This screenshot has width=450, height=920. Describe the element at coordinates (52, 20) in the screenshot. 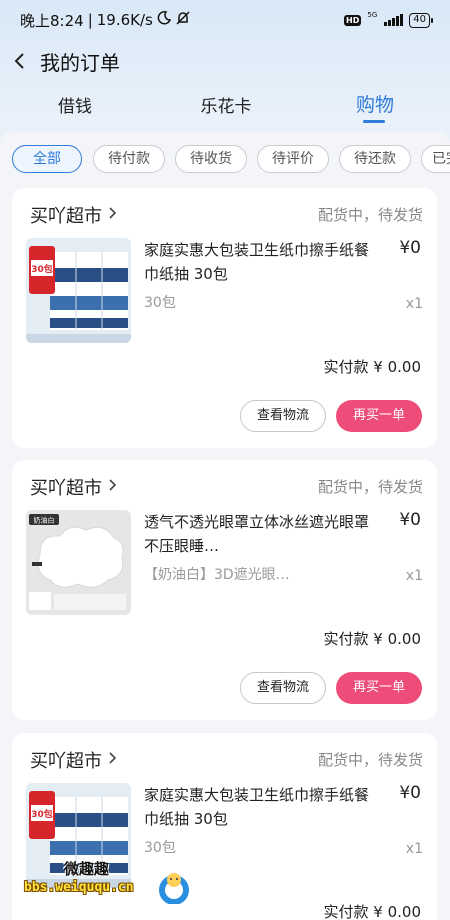

I see `status-time: 晚上8:24` at that location.